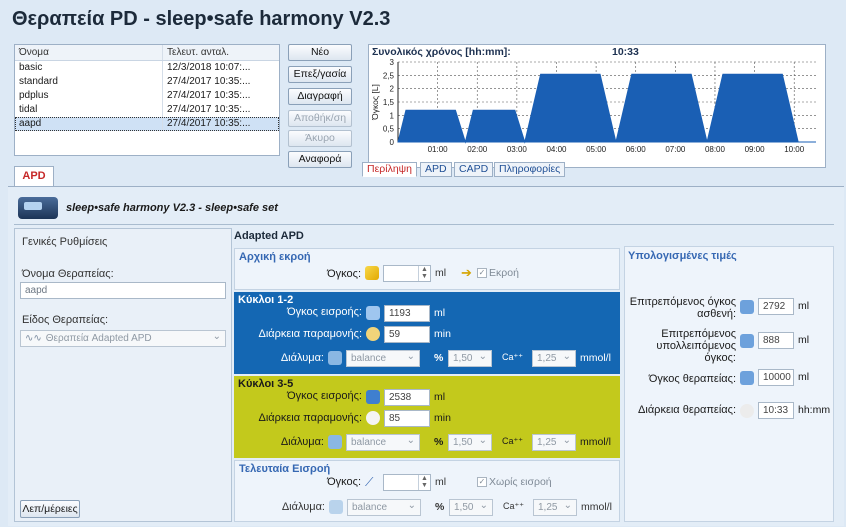 This screenshot has height=527, width=846. What do you see at coordinates (595, 358) in the screenshot?
I see `calcium-unit: mmol/l` at bounding box center [595, 358].